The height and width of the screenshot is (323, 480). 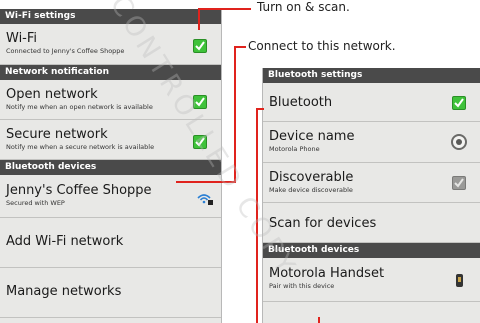 I want to click on wifi-lock-icon, so click(x=205, y=199).